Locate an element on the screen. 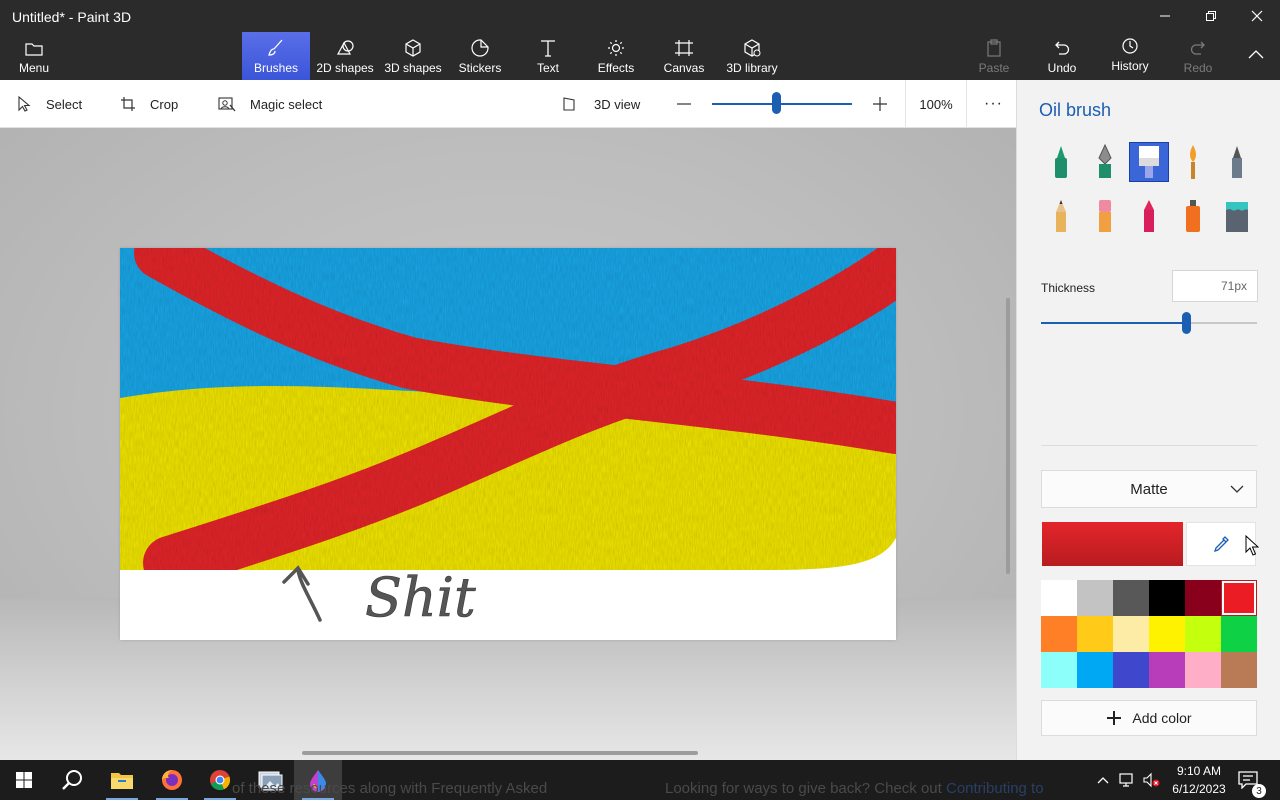 This screenshot has width=1280, height=800. zoom-out-button is located at coordinates (691, 104).